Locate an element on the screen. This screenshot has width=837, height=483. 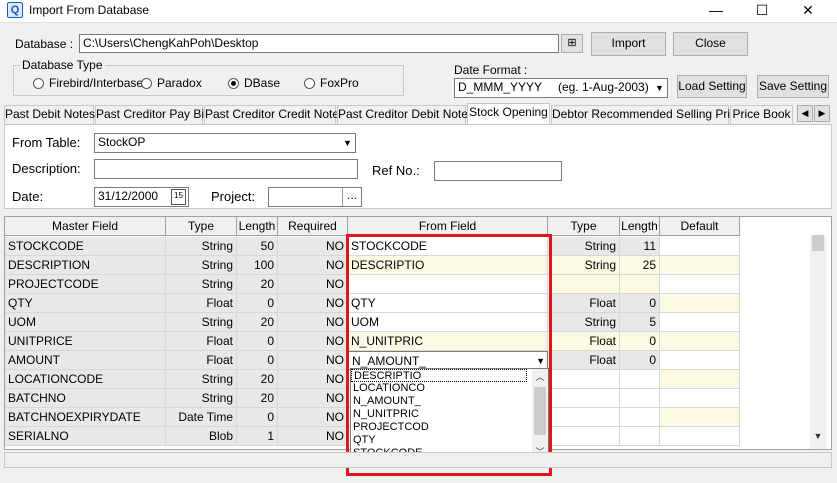
grid-cell-master: PROJECTCODE is located at coordinates (85, 284).